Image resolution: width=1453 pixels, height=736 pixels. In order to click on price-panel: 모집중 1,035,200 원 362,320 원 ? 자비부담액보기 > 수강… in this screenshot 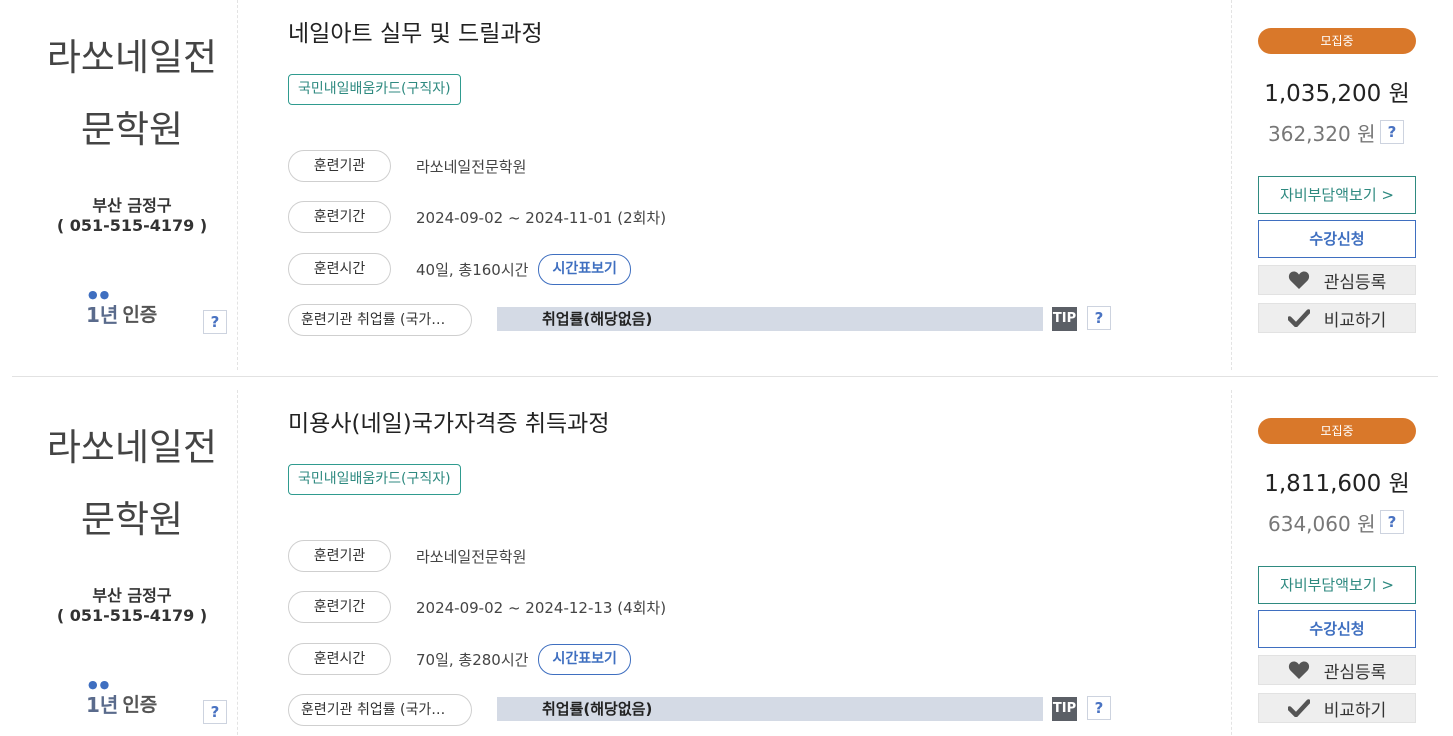, I will do `click(1342, 185)`.